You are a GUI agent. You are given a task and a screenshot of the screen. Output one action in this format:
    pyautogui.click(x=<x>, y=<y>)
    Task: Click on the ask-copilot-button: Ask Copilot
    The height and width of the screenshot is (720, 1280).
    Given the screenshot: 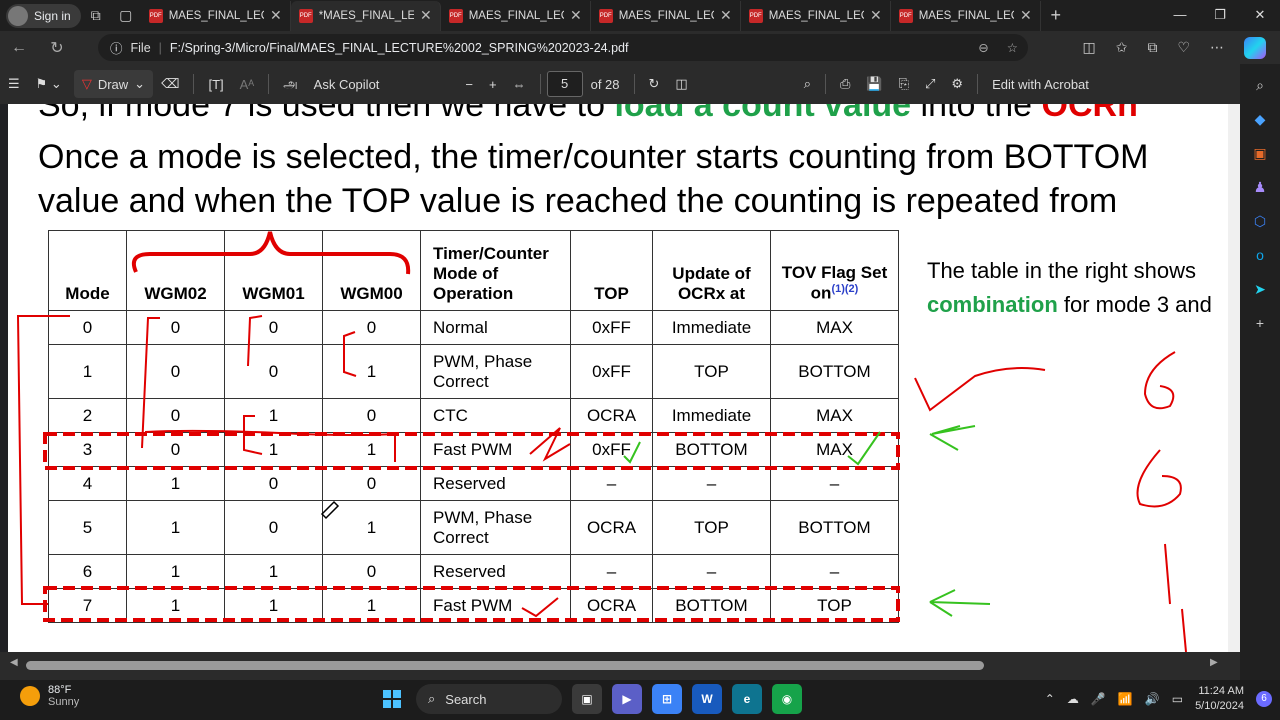 What is the action you would take?
    pyautogui.click(x=347, y=84)
    